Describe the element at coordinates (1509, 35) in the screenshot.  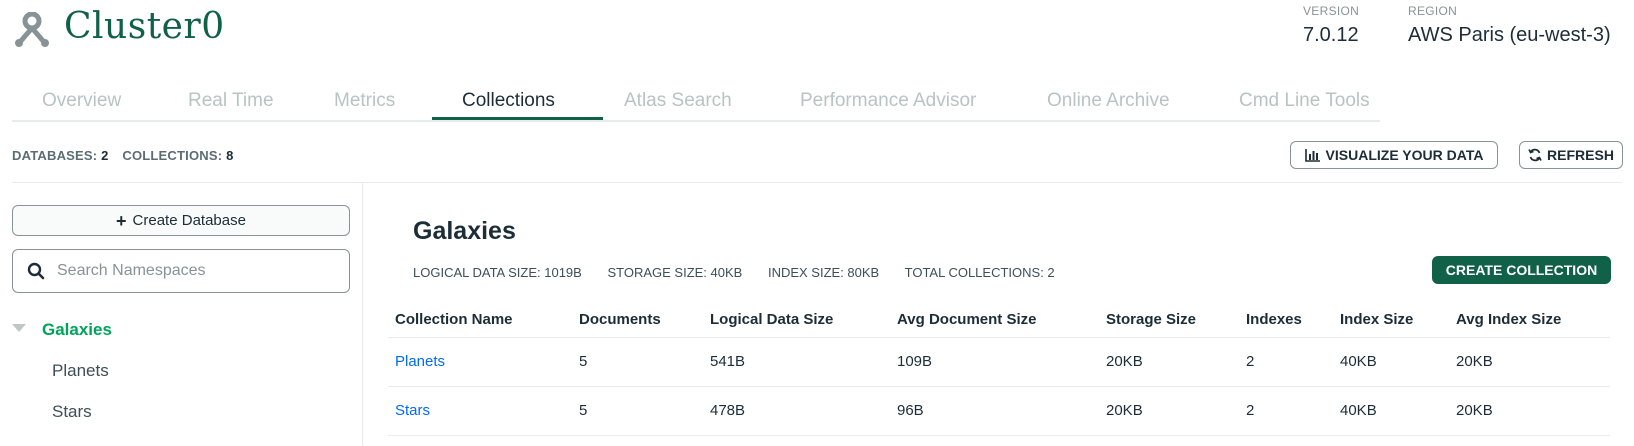
I see `region-value: AWS Paris (eu-west-3)` at that location.